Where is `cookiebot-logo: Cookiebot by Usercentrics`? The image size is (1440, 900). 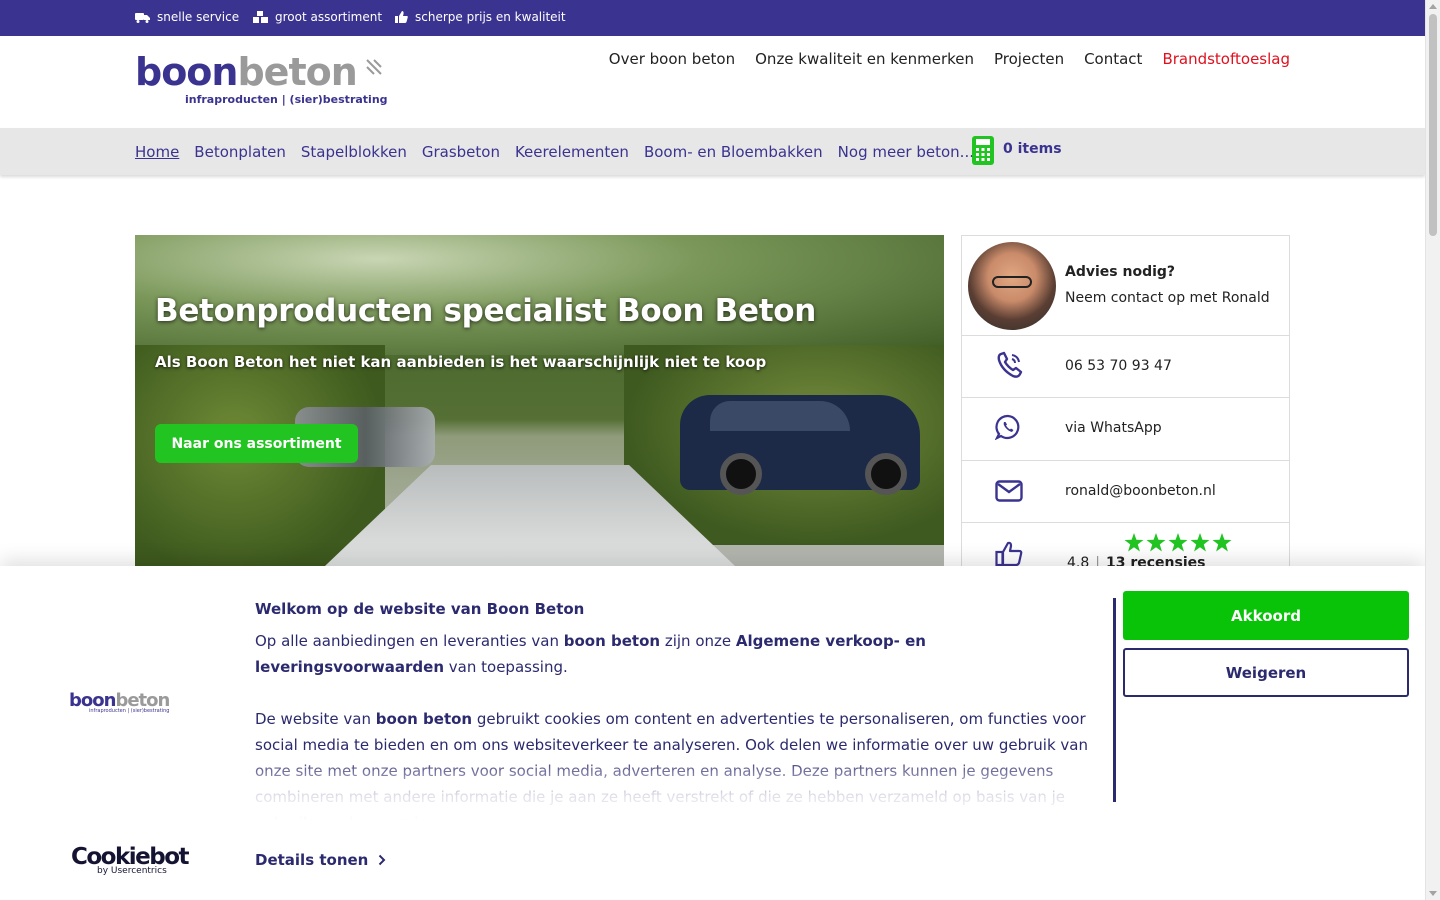 cookiebot-logo: Cookiebot by Usercentrics is located at coordinates (130, 860).